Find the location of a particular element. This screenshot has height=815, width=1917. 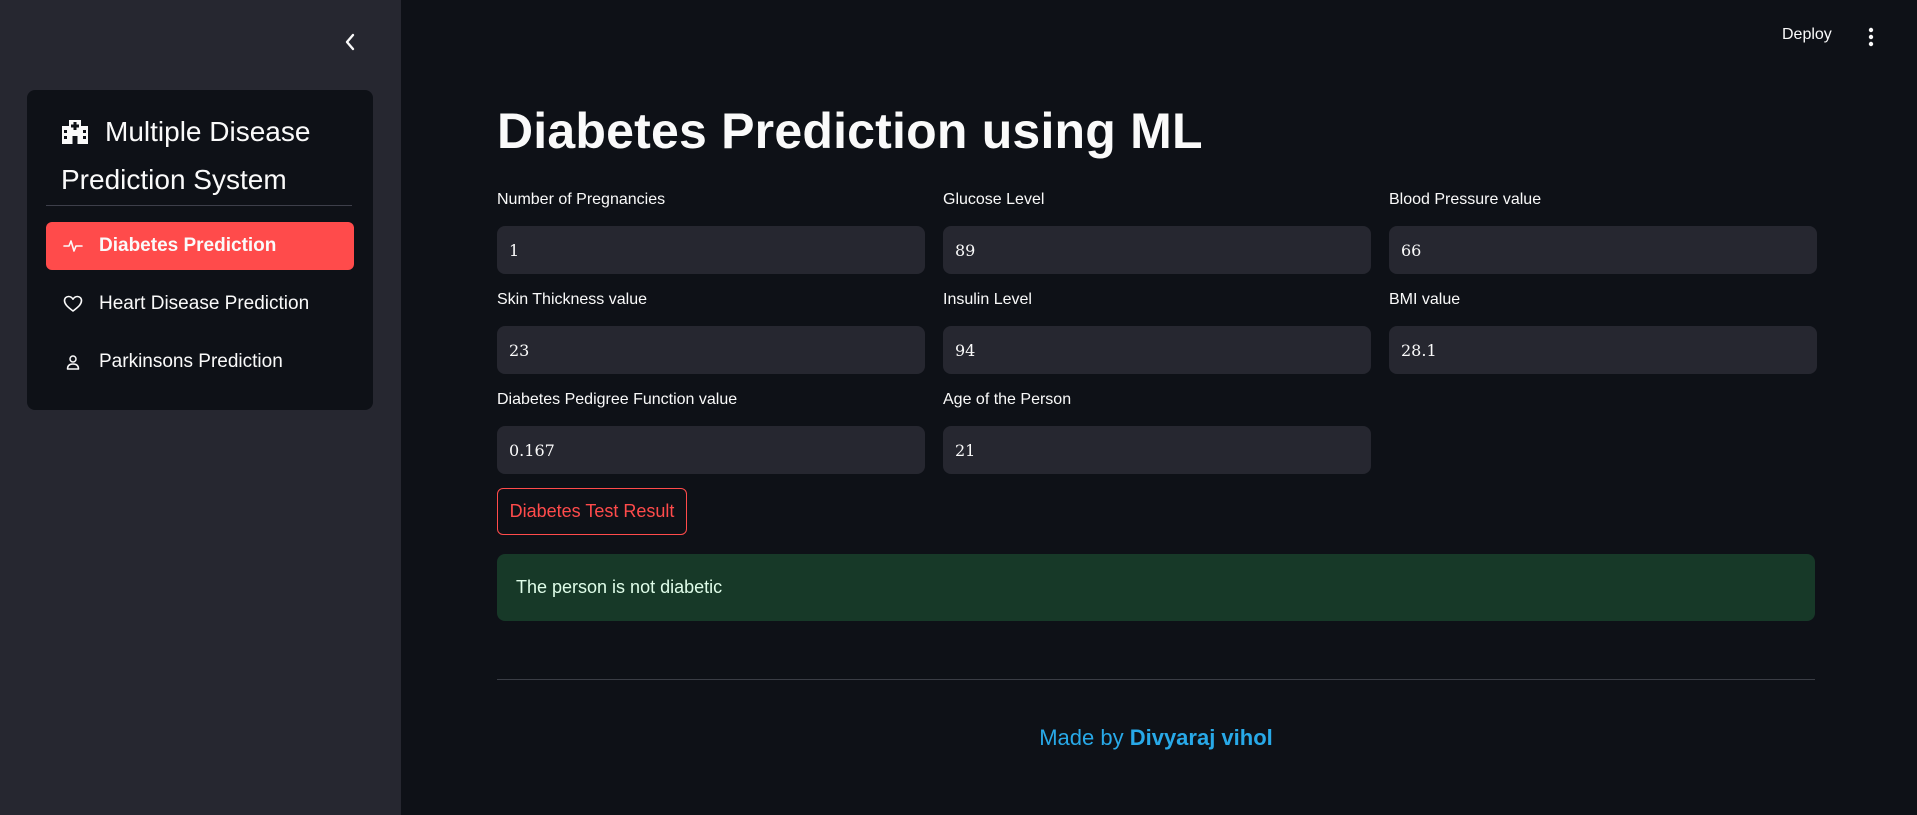

chevron-left-icon is located at coordinates (350, 42).